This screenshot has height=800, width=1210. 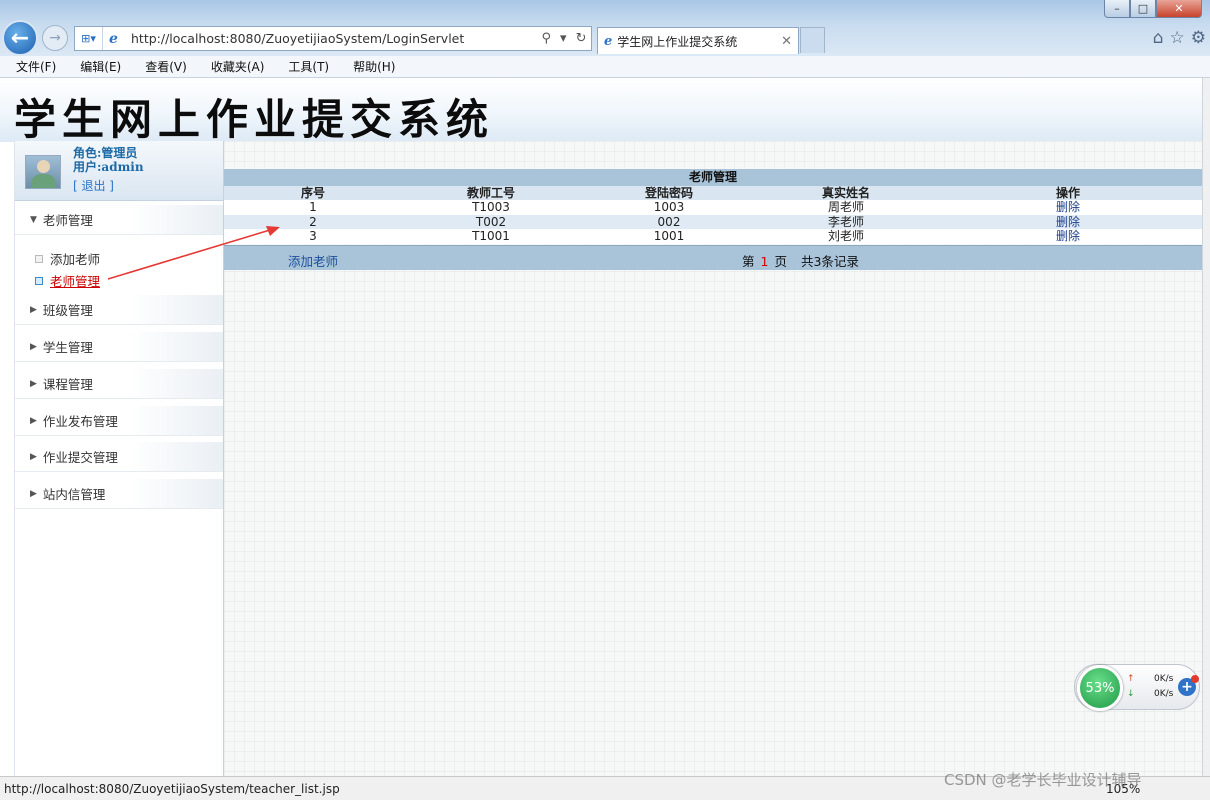 I want to click on cell-password: 1001, so click(x=669, y=236).